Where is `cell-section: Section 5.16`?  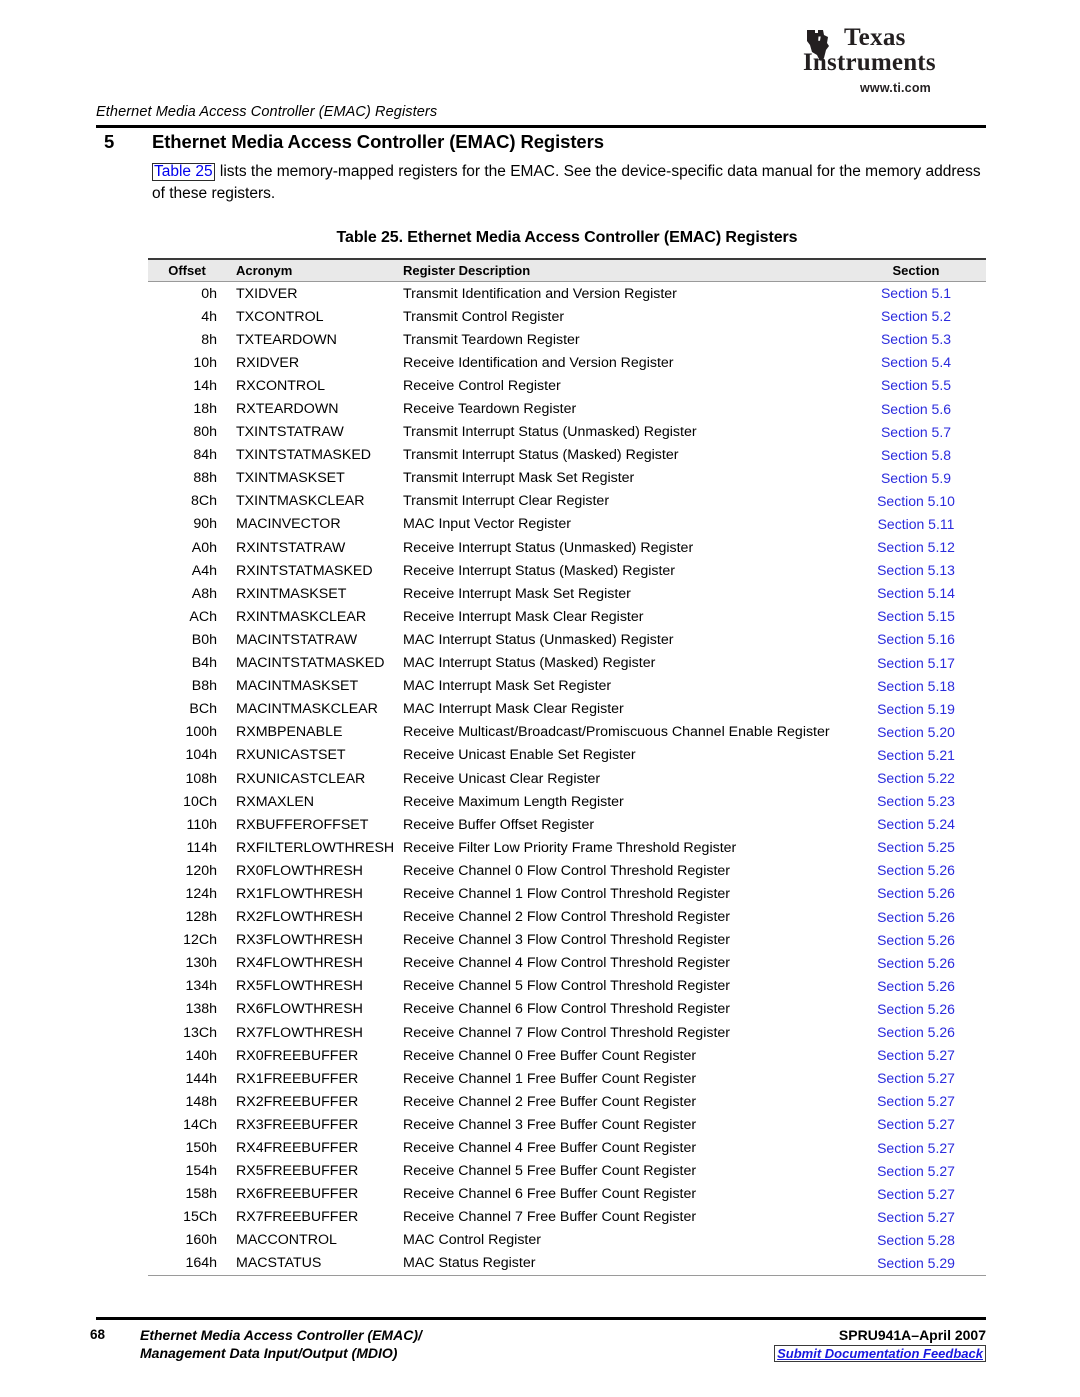
cell-section: Section 5.16 is located at coordinates (916, 639).